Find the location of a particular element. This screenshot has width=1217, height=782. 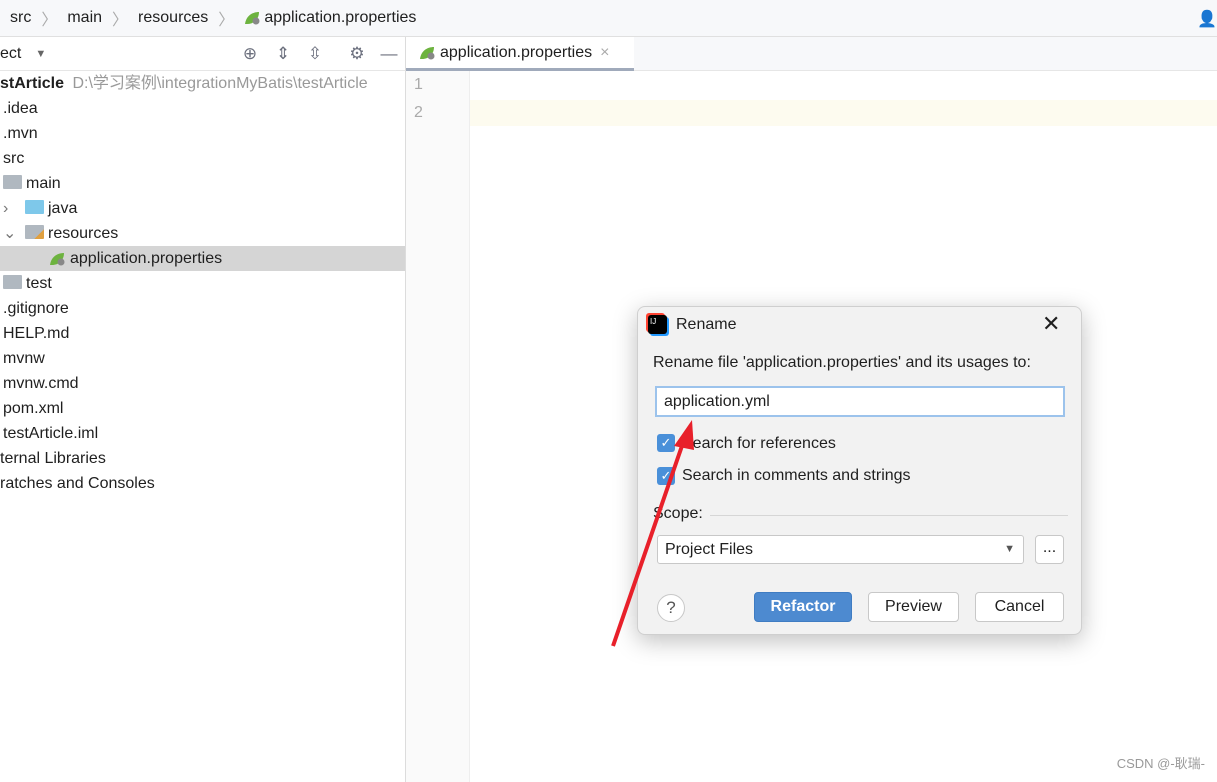

annotation-arrow is located at coordinates (652, 533).